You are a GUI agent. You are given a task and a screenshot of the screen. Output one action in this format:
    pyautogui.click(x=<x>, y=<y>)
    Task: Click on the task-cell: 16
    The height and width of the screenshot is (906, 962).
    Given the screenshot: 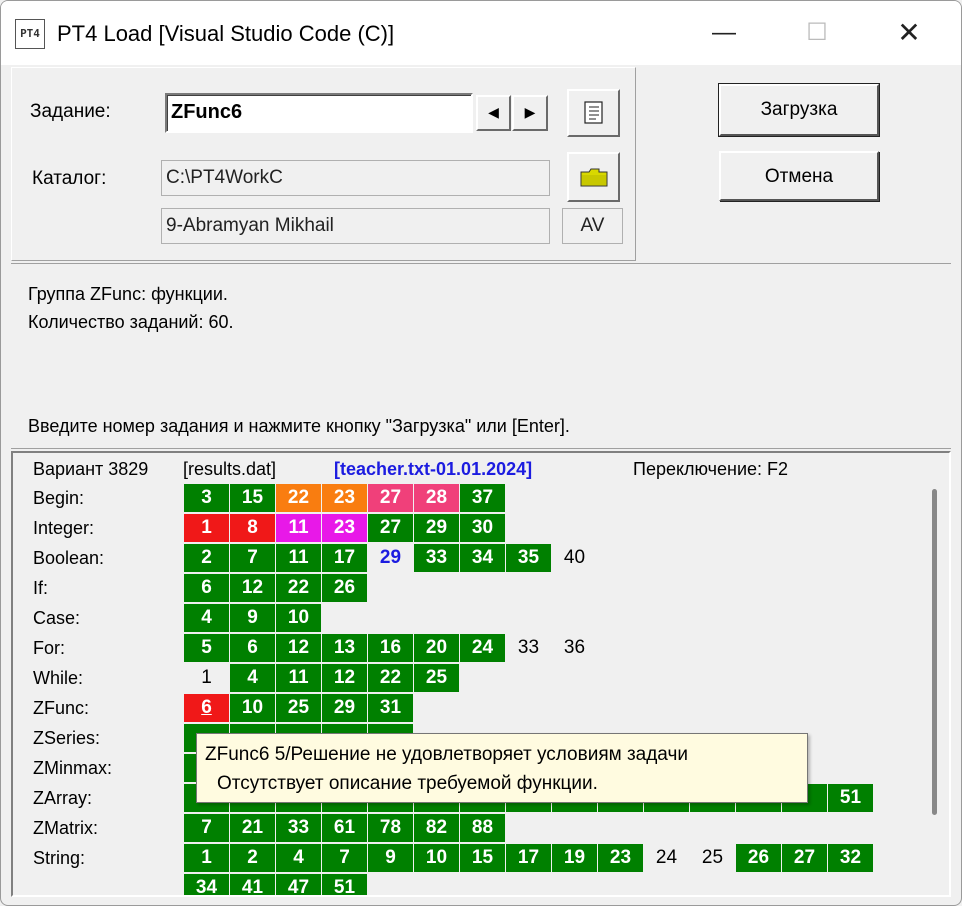 What is the action you would take?
    pyautogui.click(x=390, y=648)
    